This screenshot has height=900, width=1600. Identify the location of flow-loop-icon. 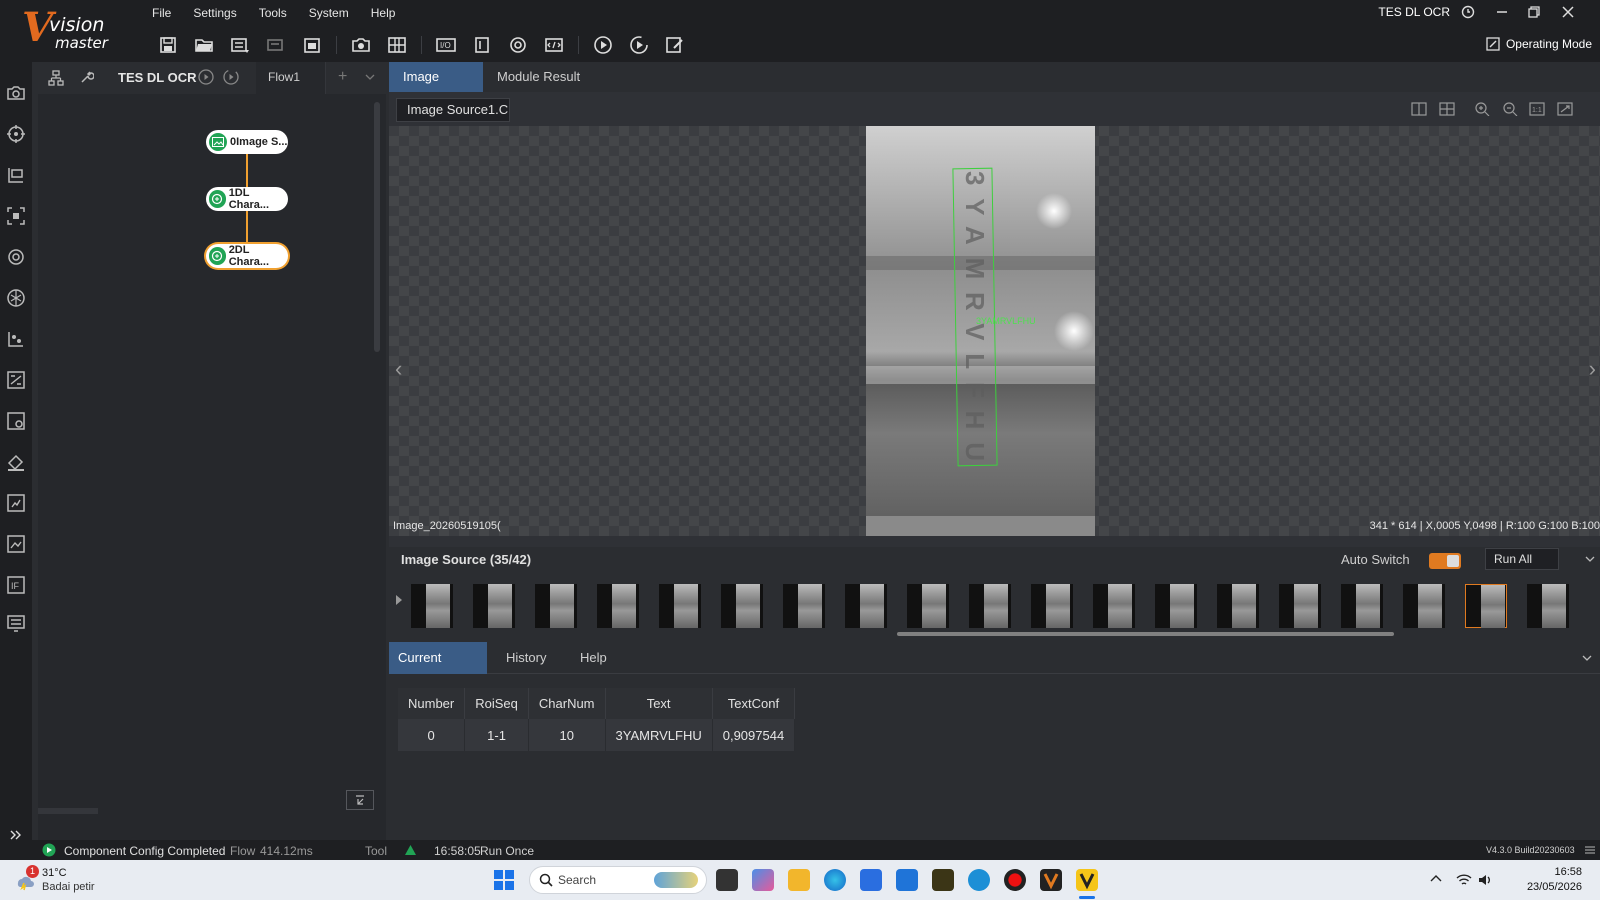
(231, 77).